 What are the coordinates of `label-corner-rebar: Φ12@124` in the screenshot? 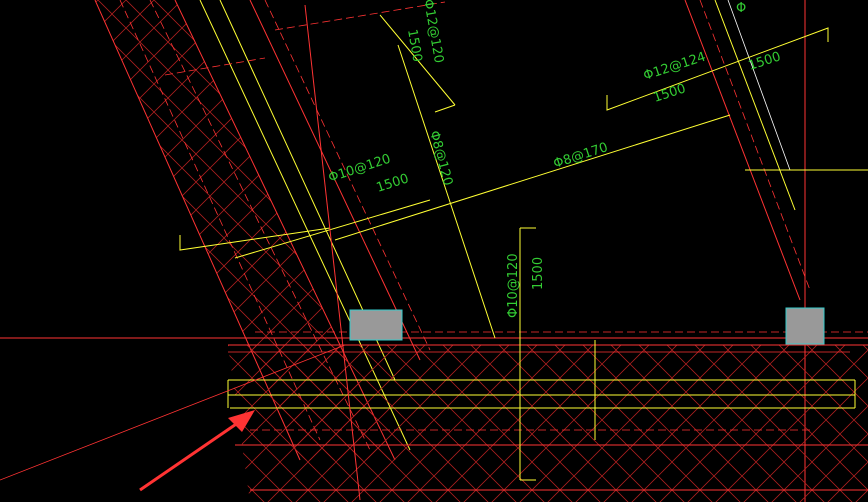 It's located at (675, 67).